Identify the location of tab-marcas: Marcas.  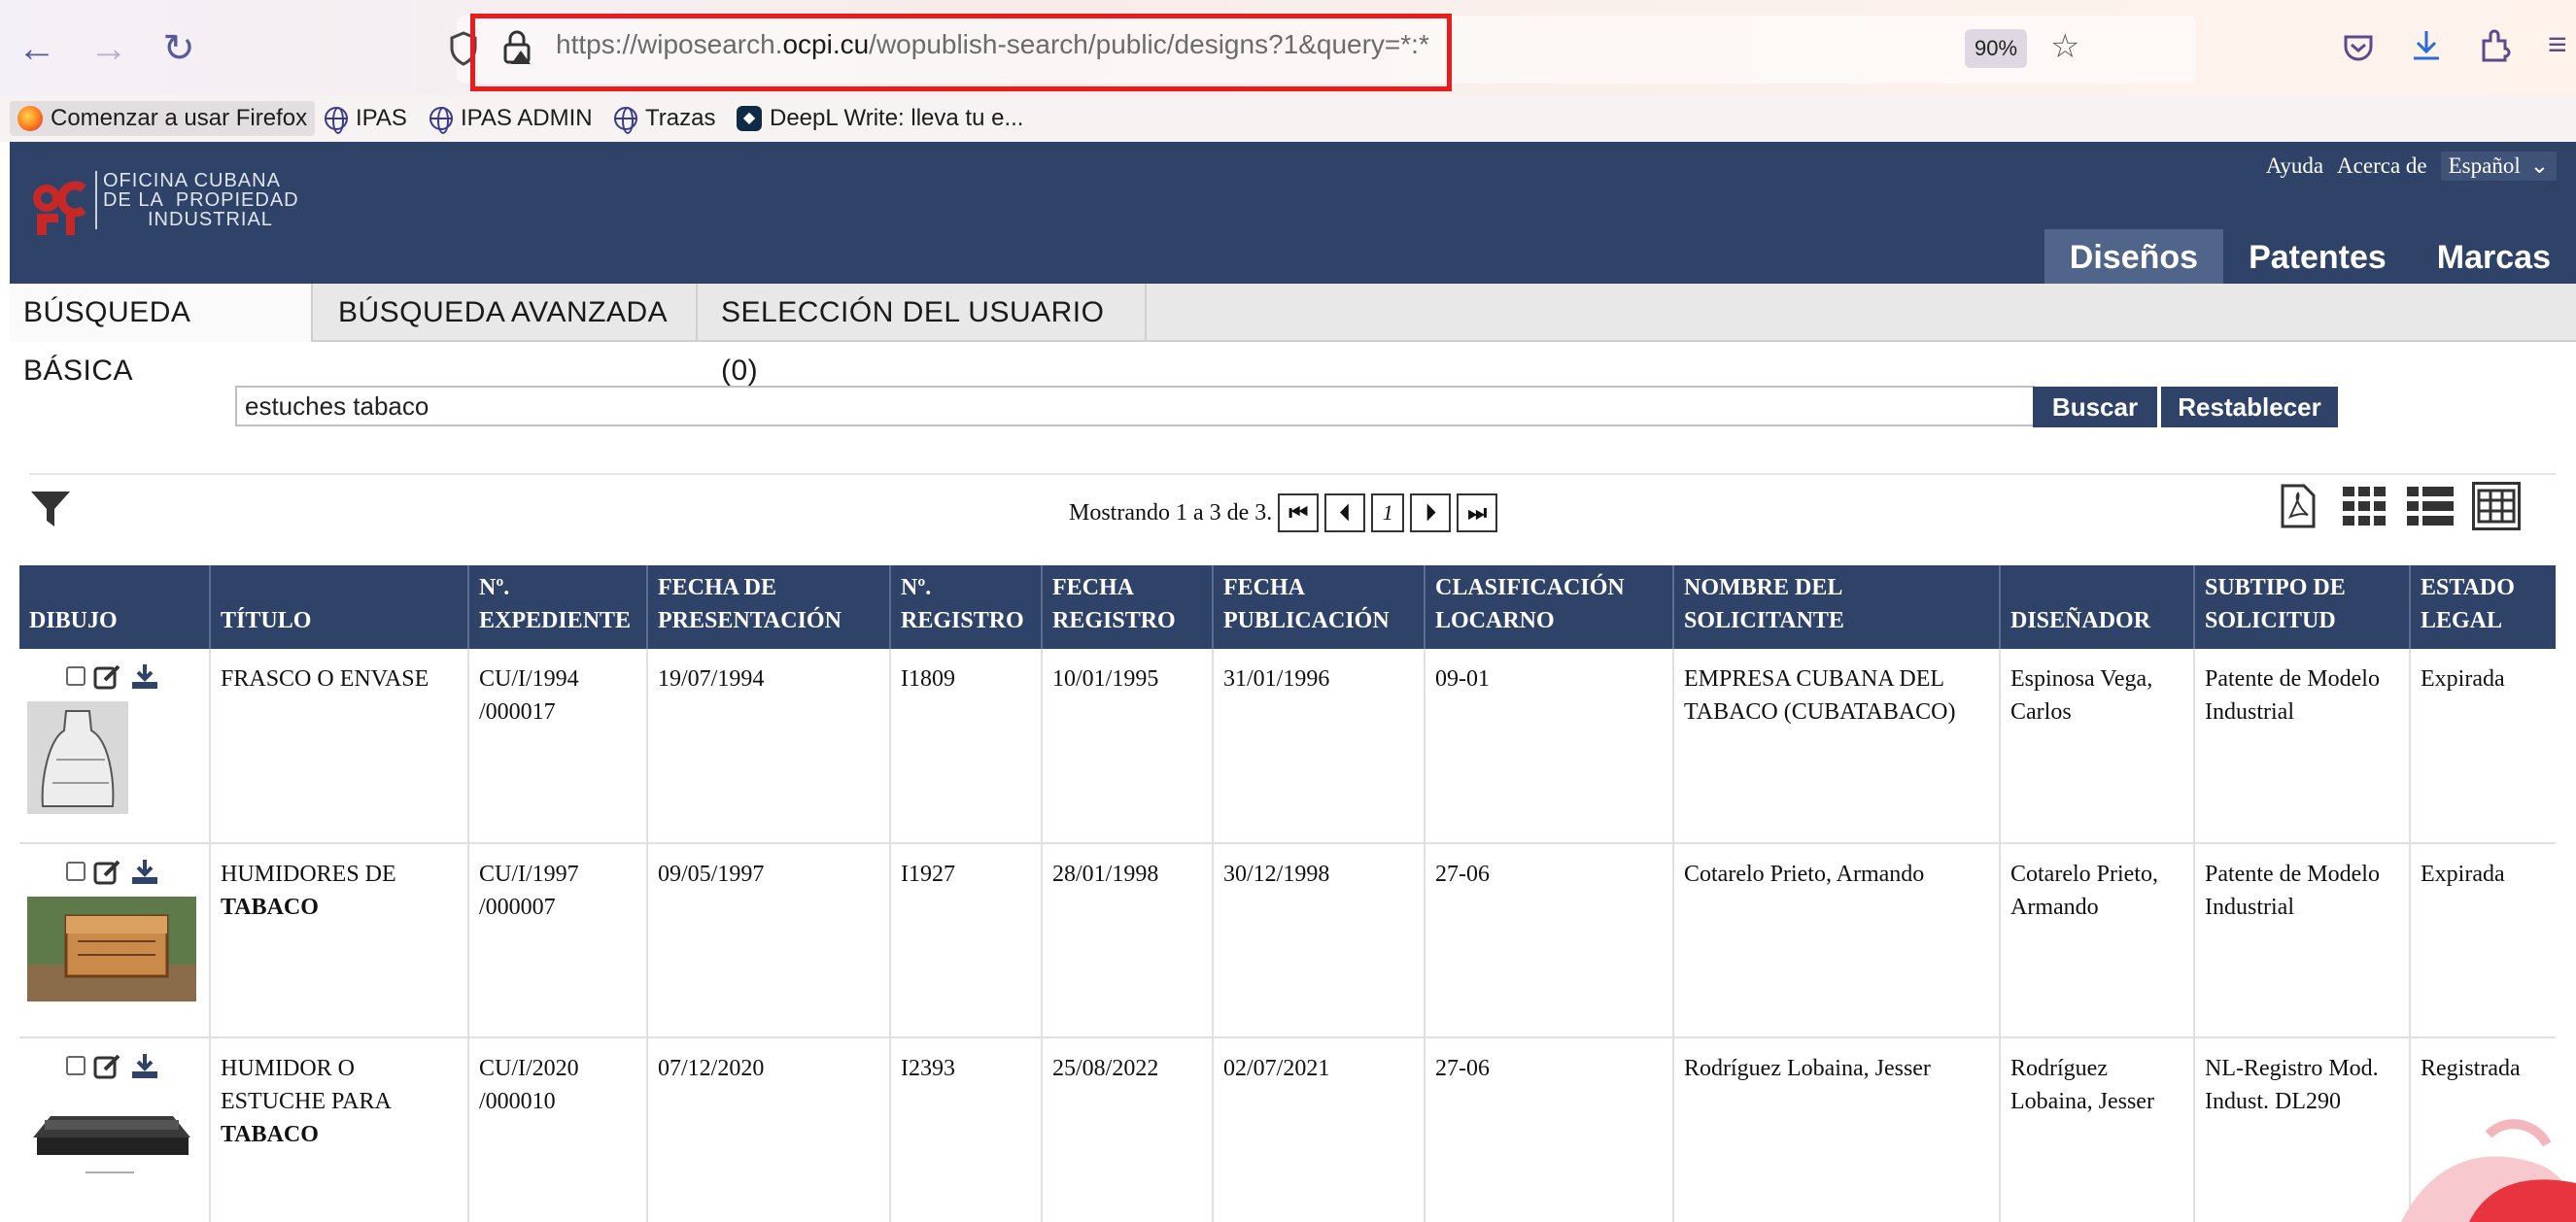
(2494, 257).